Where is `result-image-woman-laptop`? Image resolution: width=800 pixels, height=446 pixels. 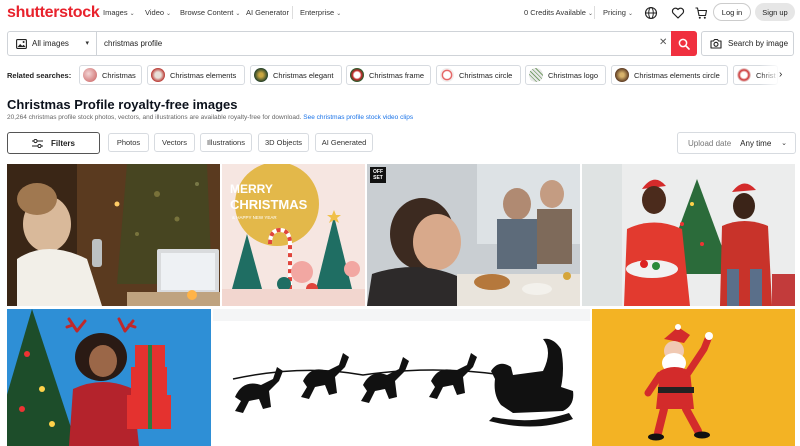 result-image-woman-laptop is located at coordinates (113, 235).